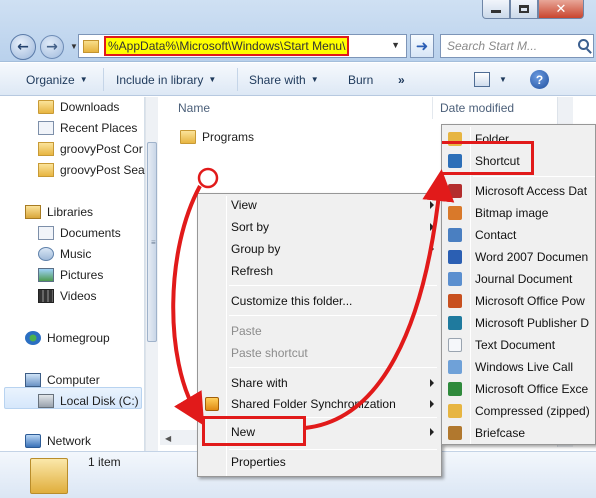  I want to click on close-icon: ✕, so click(561, 9).